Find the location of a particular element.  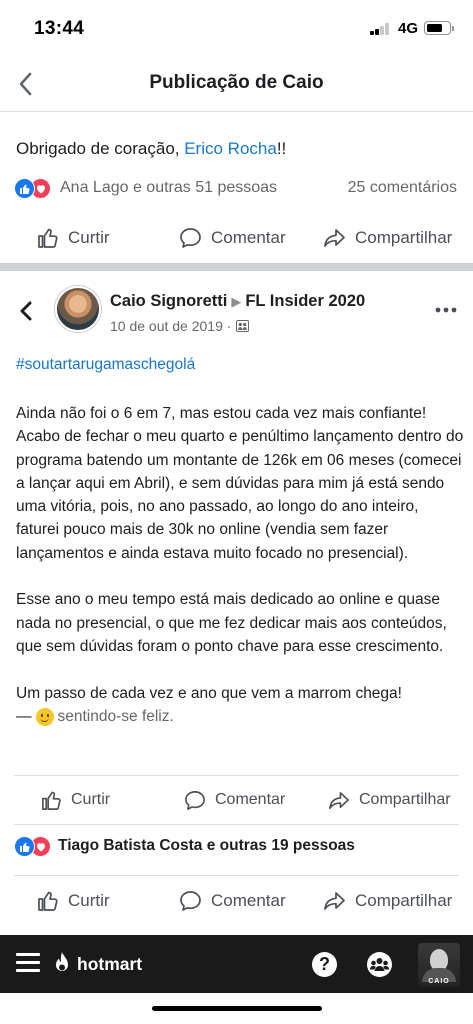

feeling-dash: — is located at coordinates (24, 716).